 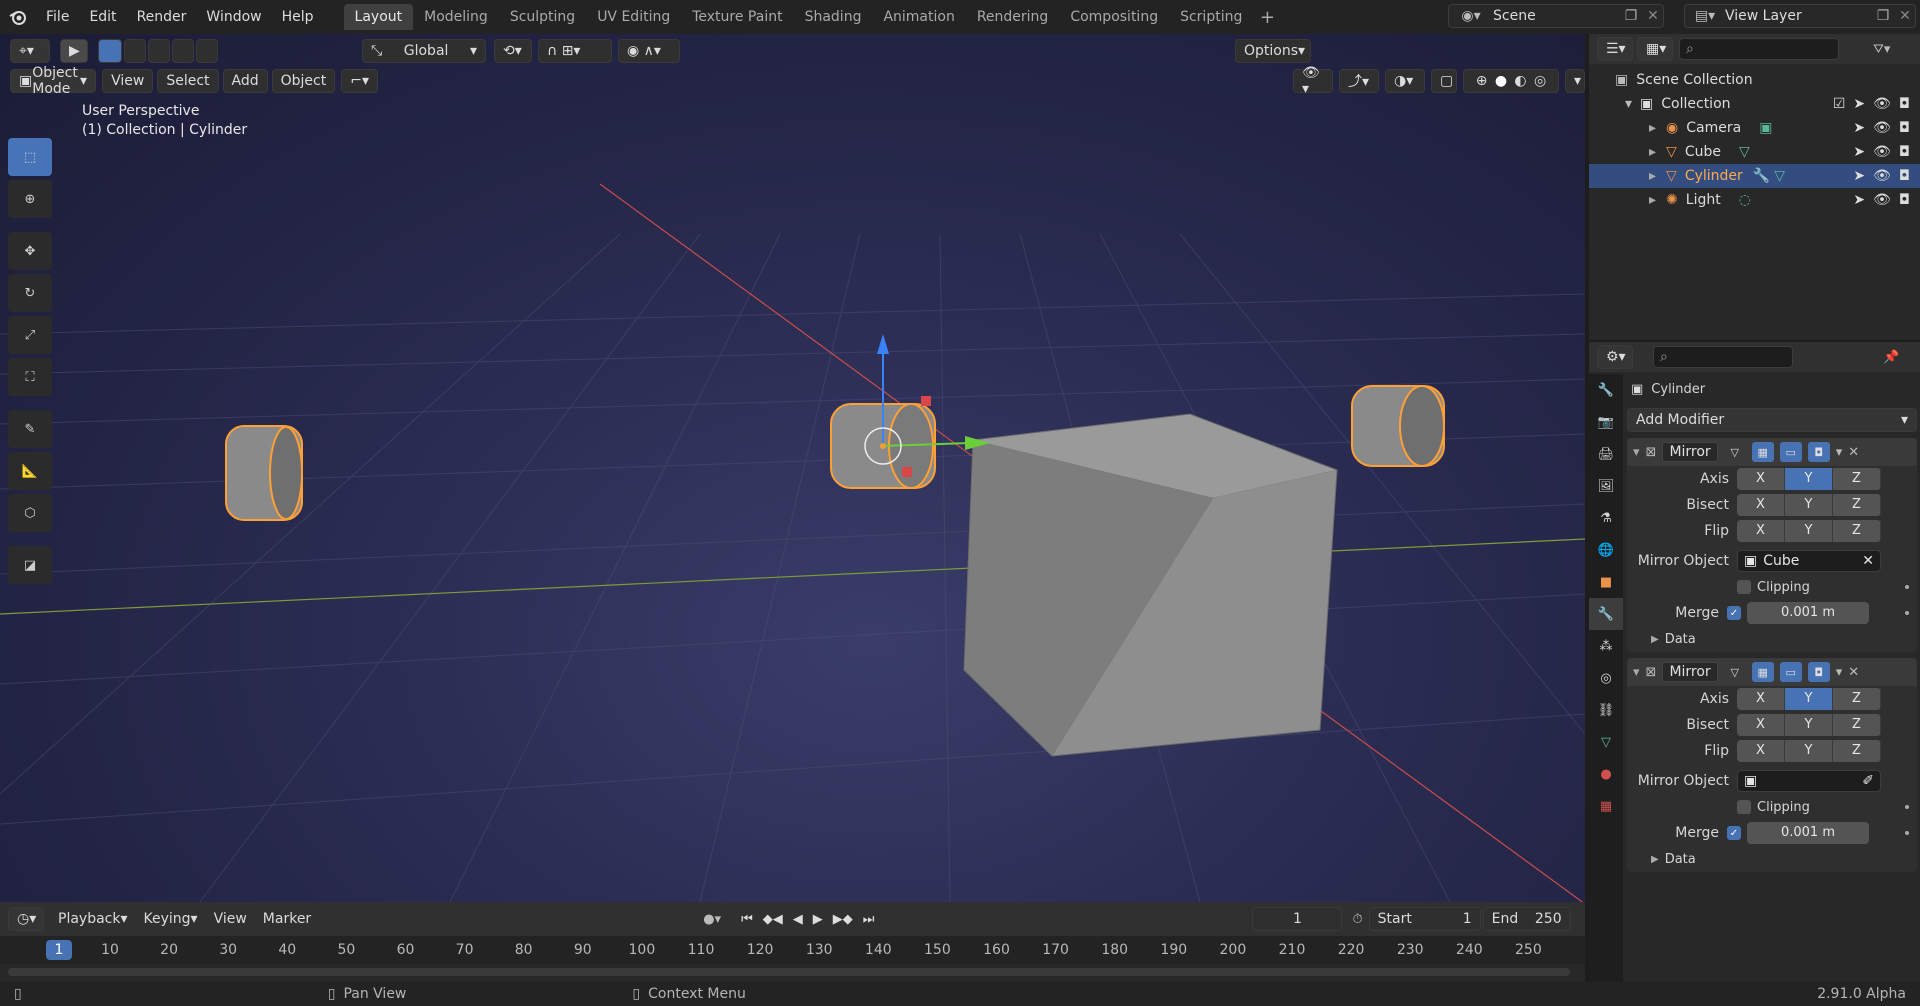 What do you see at coordinates (135, 51) in the screenshot?
I see `select-extend-icon` at bounding box center [135, 51].